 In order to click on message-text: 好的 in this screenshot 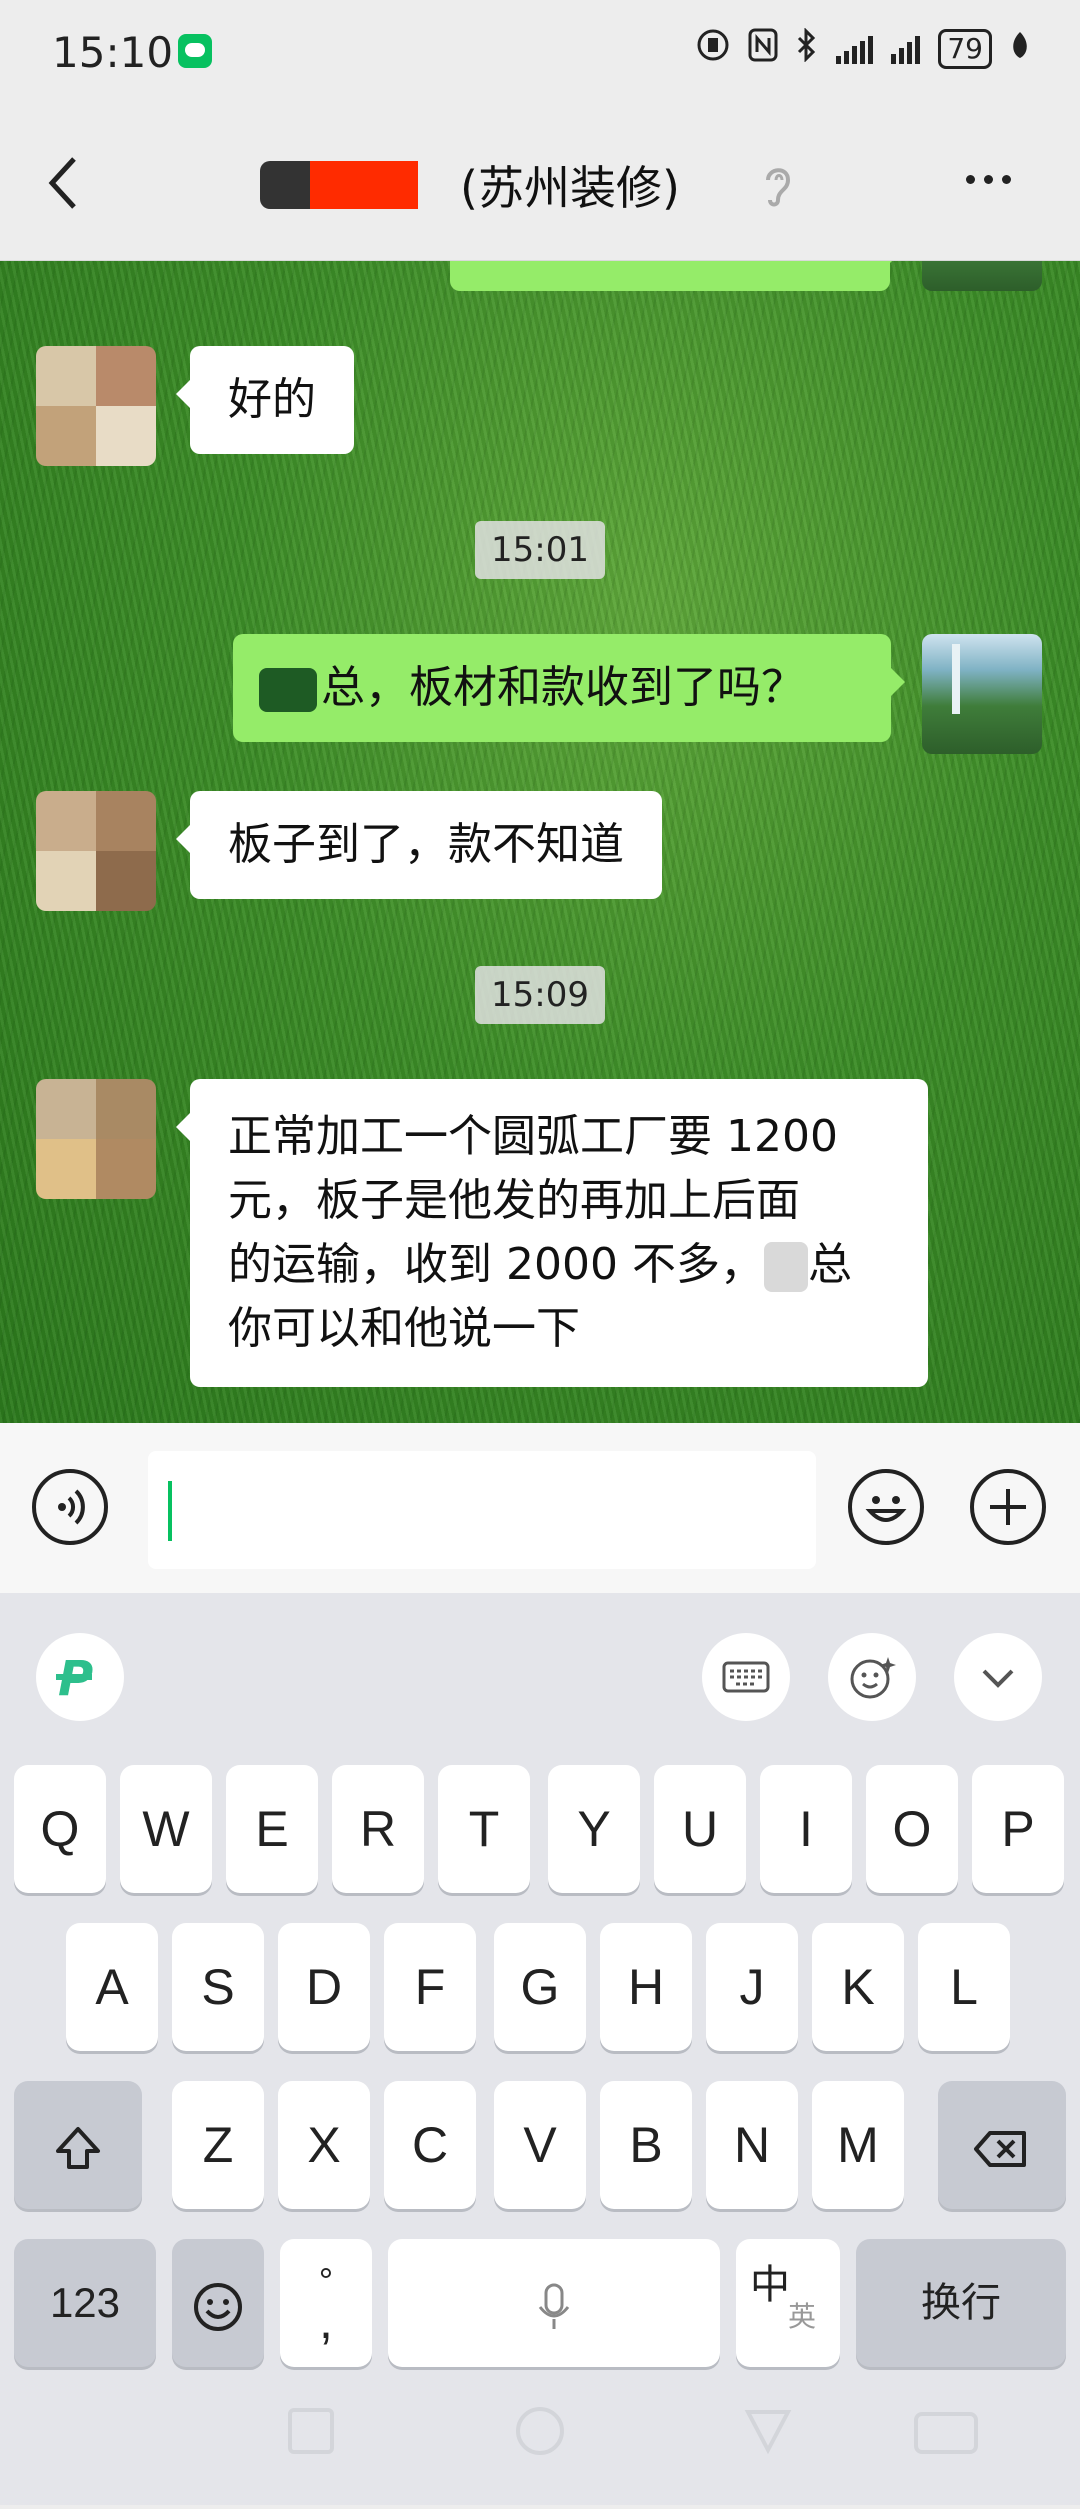, I will do `click(272, 399)`.